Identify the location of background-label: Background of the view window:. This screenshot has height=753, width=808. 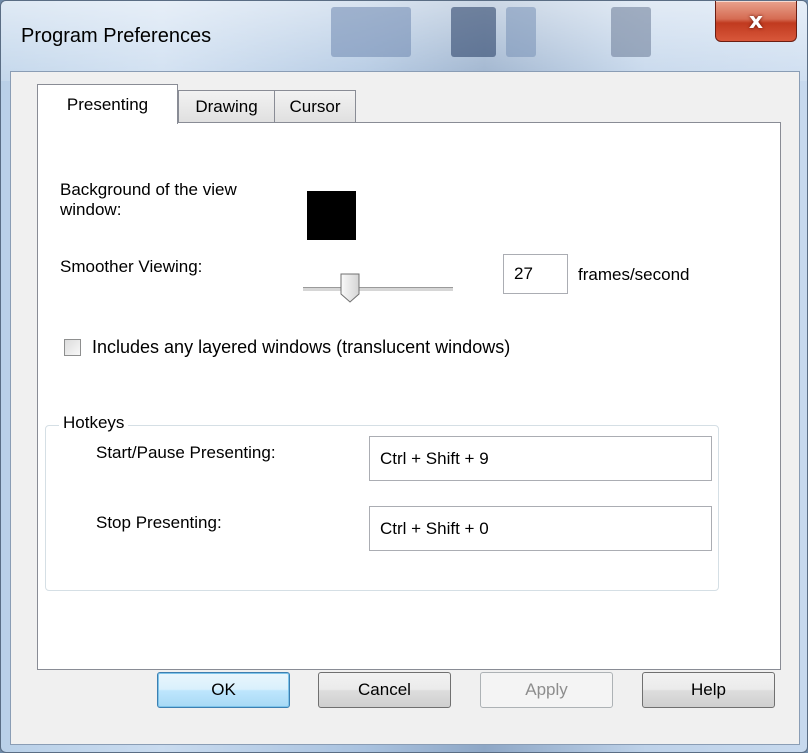
(148, 199).